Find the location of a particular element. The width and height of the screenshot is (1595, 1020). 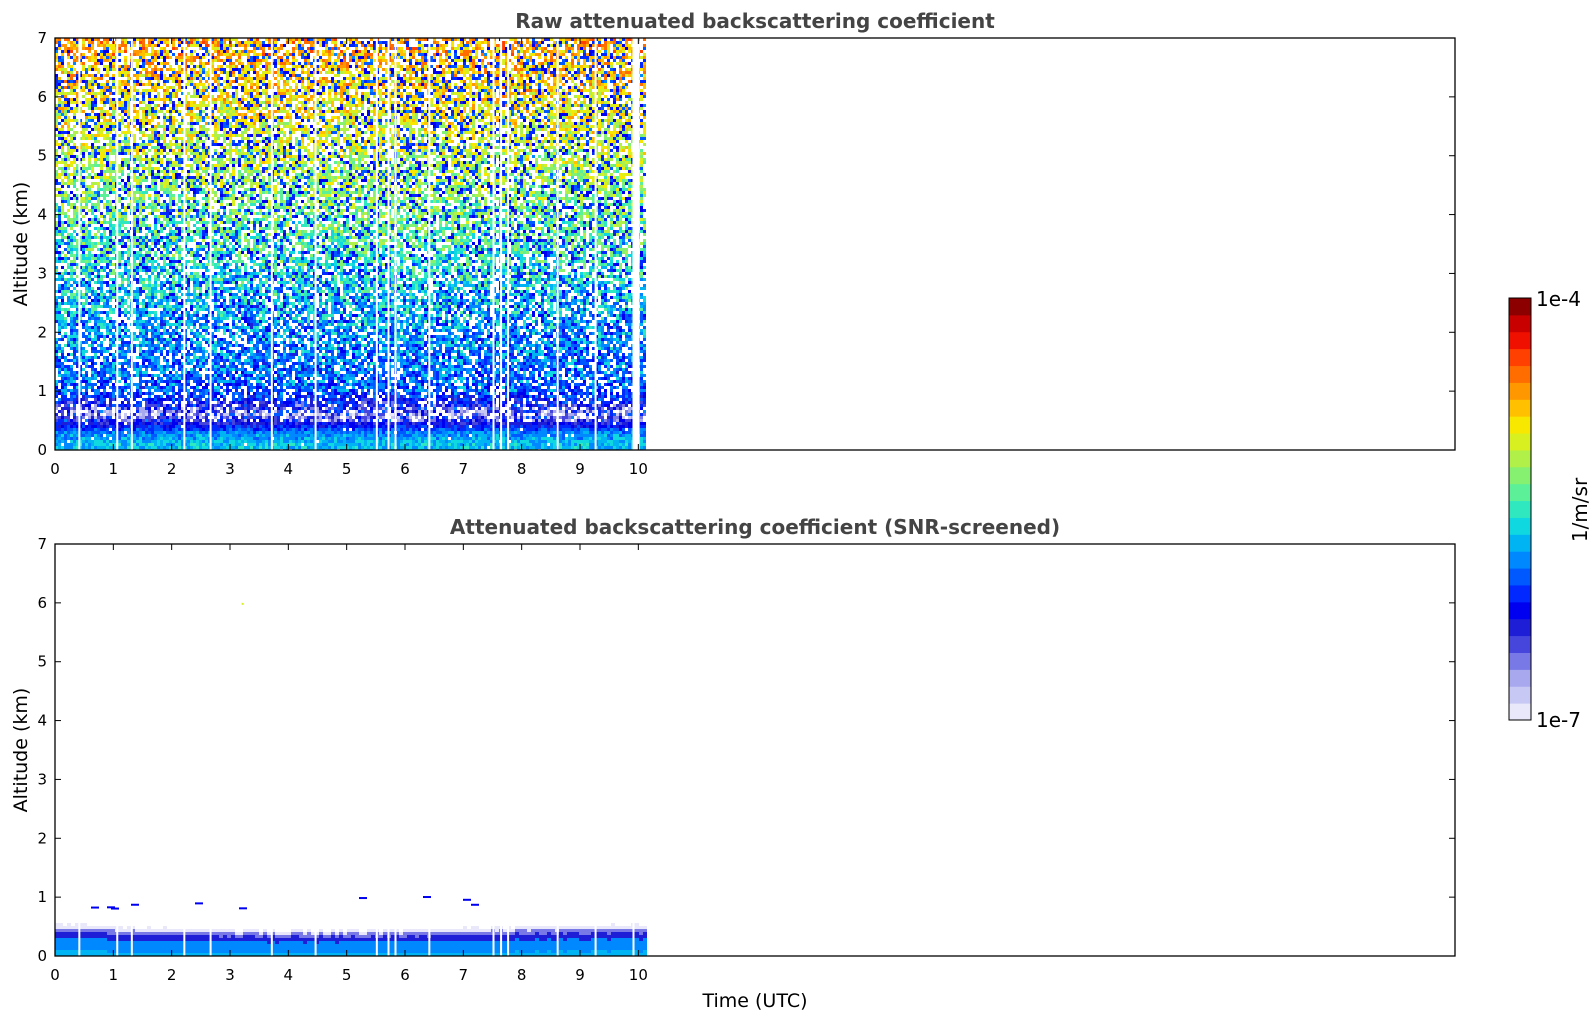

x-tick-label: 6 is located at coordinates (405, 975).